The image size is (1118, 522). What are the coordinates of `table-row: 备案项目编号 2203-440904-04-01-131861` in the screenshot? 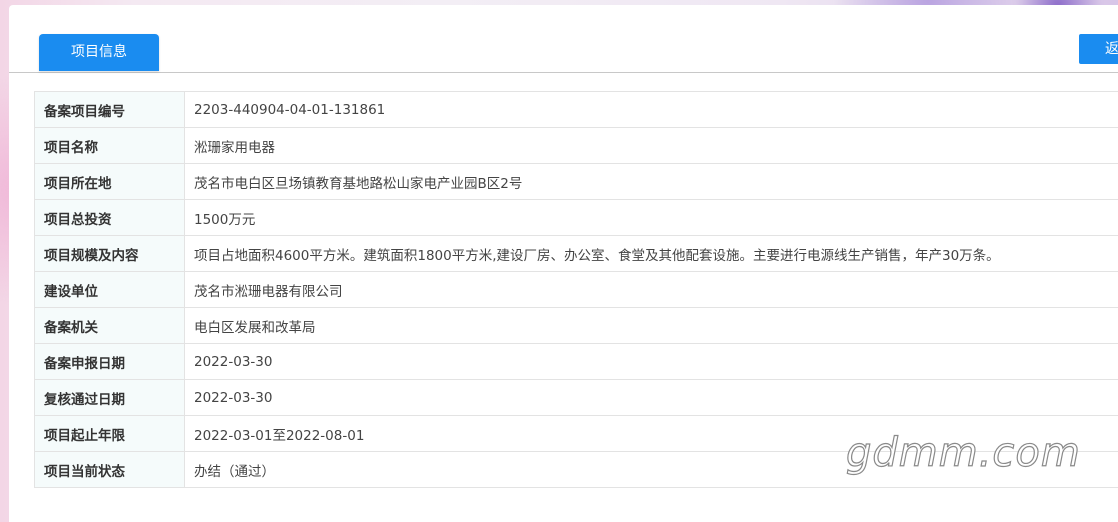 It's located at (576, 109).